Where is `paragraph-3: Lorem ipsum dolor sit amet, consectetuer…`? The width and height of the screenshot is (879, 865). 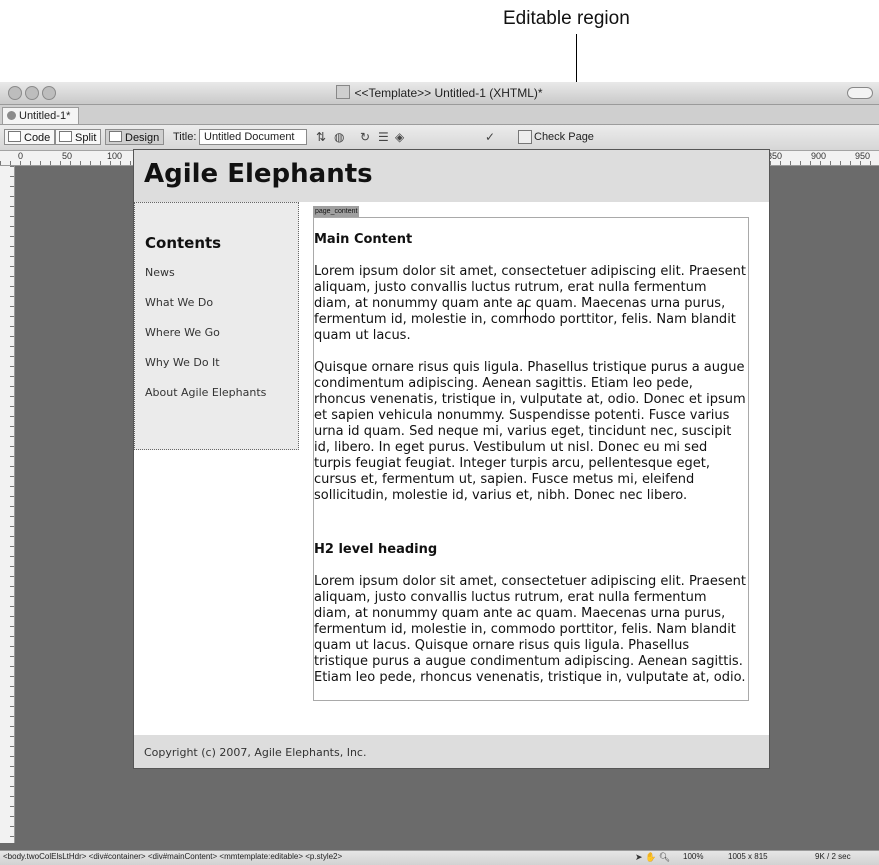 paragraph-3: Lorem ipsum dolor sit amet, consectetuer… is located at coordinates (530, 630).